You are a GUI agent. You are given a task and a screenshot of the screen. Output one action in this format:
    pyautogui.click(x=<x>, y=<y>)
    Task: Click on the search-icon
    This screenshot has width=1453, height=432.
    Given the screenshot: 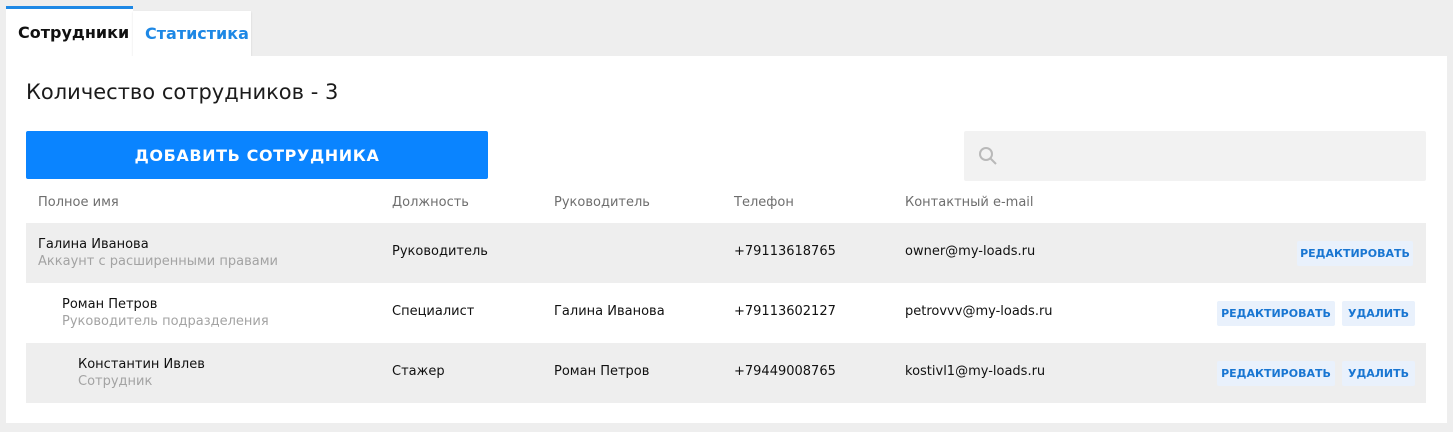 What is the action you would take?
    pyautogui.click(x=988, y=156)
    